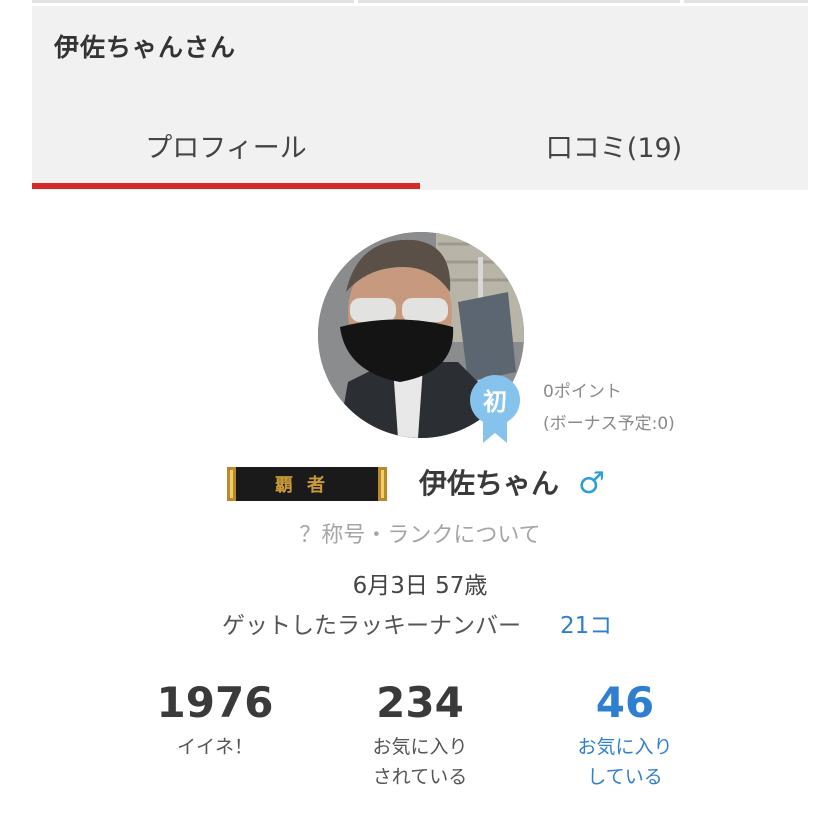 The image size is (840, 822). I want to click on stat-likes: 1976 イイネ！, so click(215, 719).